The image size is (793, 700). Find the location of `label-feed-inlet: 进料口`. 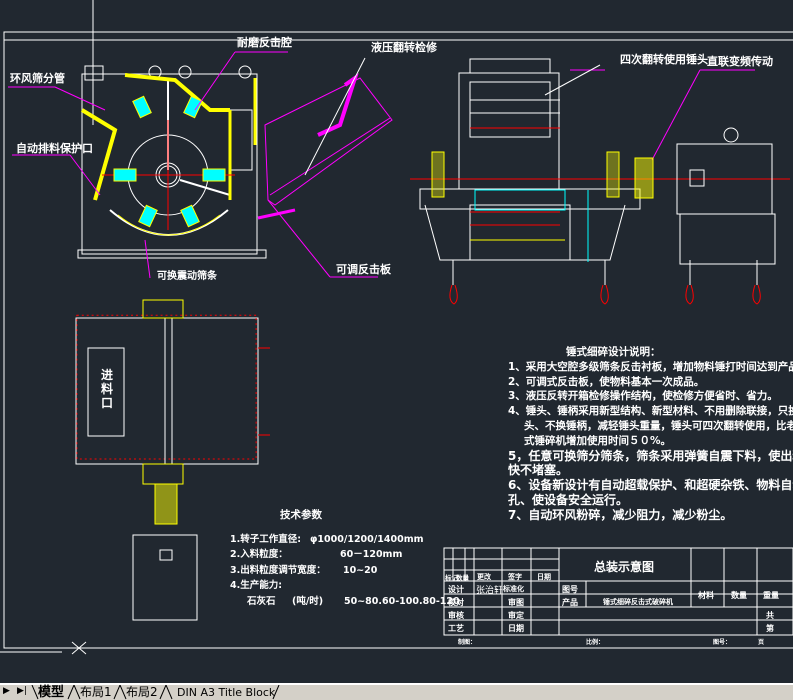

label-feed-inlet: 进料口 is located at coordinates (107, 389).